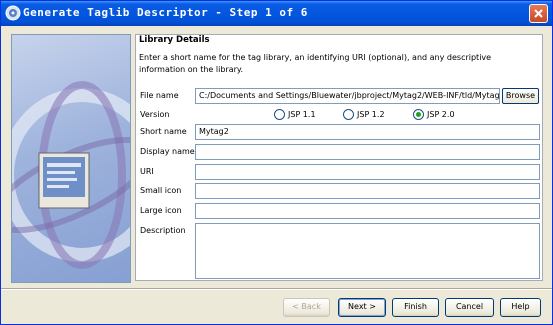  Describe the element at coordinates (276, 289) in the screenshot. I see `button-separator` at that location.